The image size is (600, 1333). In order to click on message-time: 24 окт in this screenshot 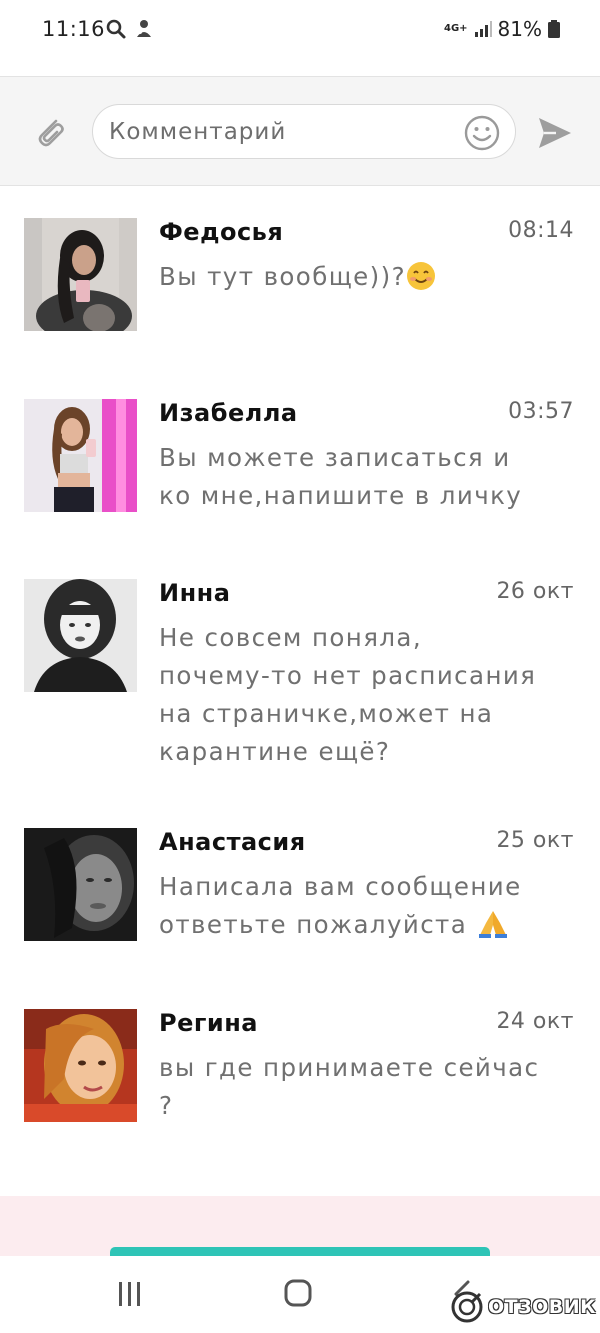, I will do `click(535, 1021)`.